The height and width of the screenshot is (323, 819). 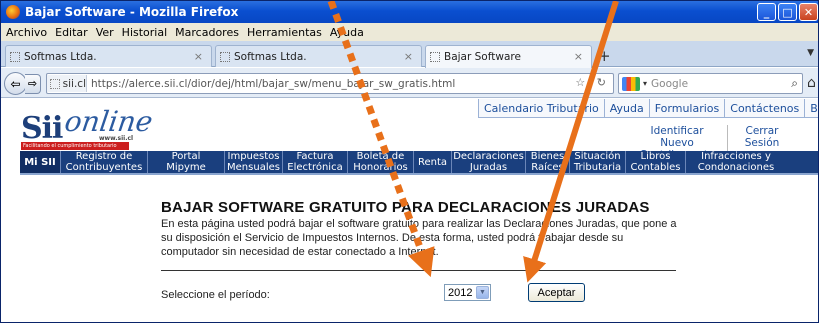 I want to click on menu-ver: Ver, so click(x=107, y=32).